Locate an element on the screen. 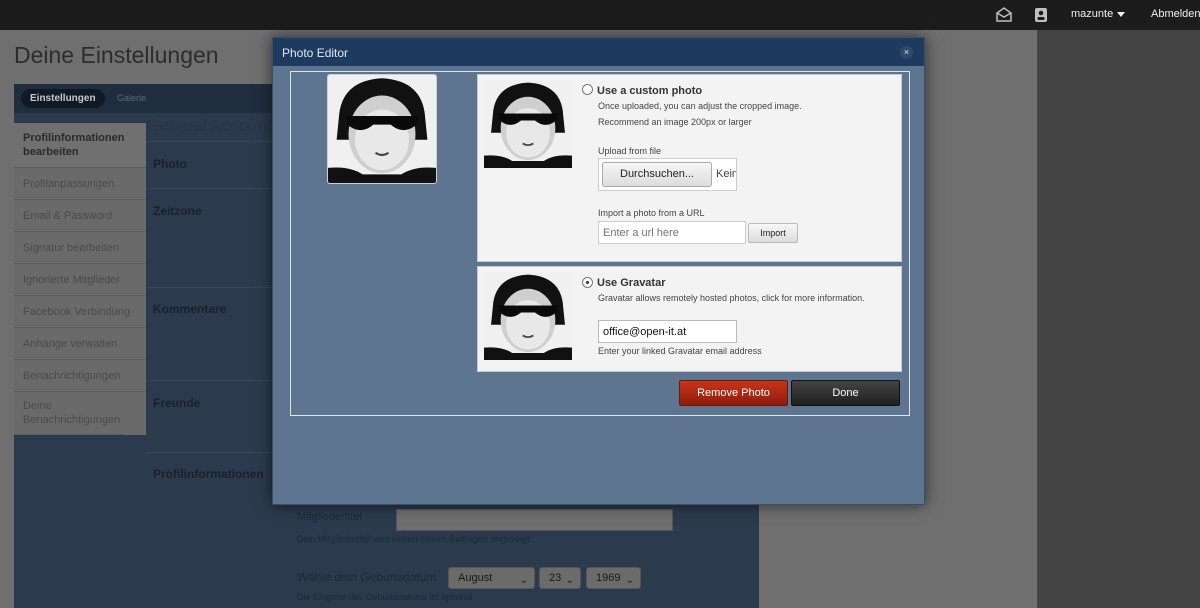 Image resolution: width=1200 pixels, height=608 pixels. username-menu: mazunte is located at coordinates (1092, 14).